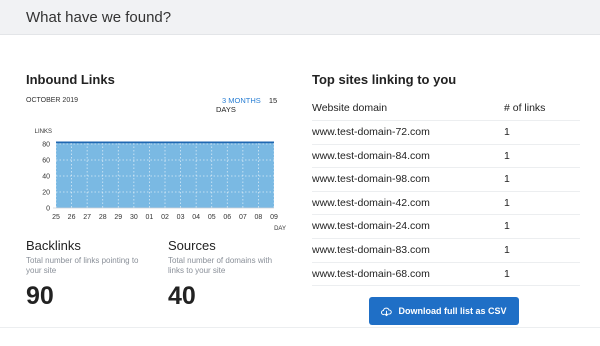  I want to click on inbound-links-title: Inbound Links, so click(70, 79).